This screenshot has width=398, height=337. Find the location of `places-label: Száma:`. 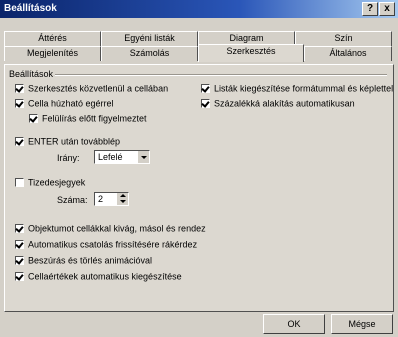

places-label: Száma: is located at coordinates (72, 200).